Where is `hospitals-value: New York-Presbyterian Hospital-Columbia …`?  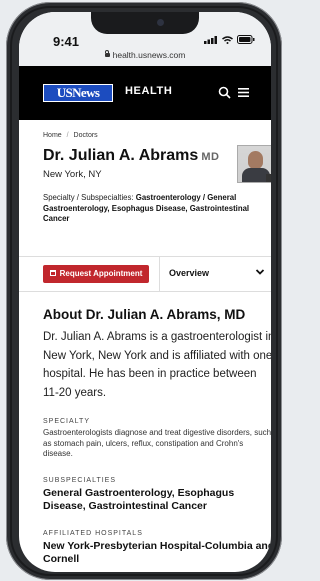 hospitals-value: New York-Presbyterian Hospital-Columbia … is located at coordinates (157, 553).